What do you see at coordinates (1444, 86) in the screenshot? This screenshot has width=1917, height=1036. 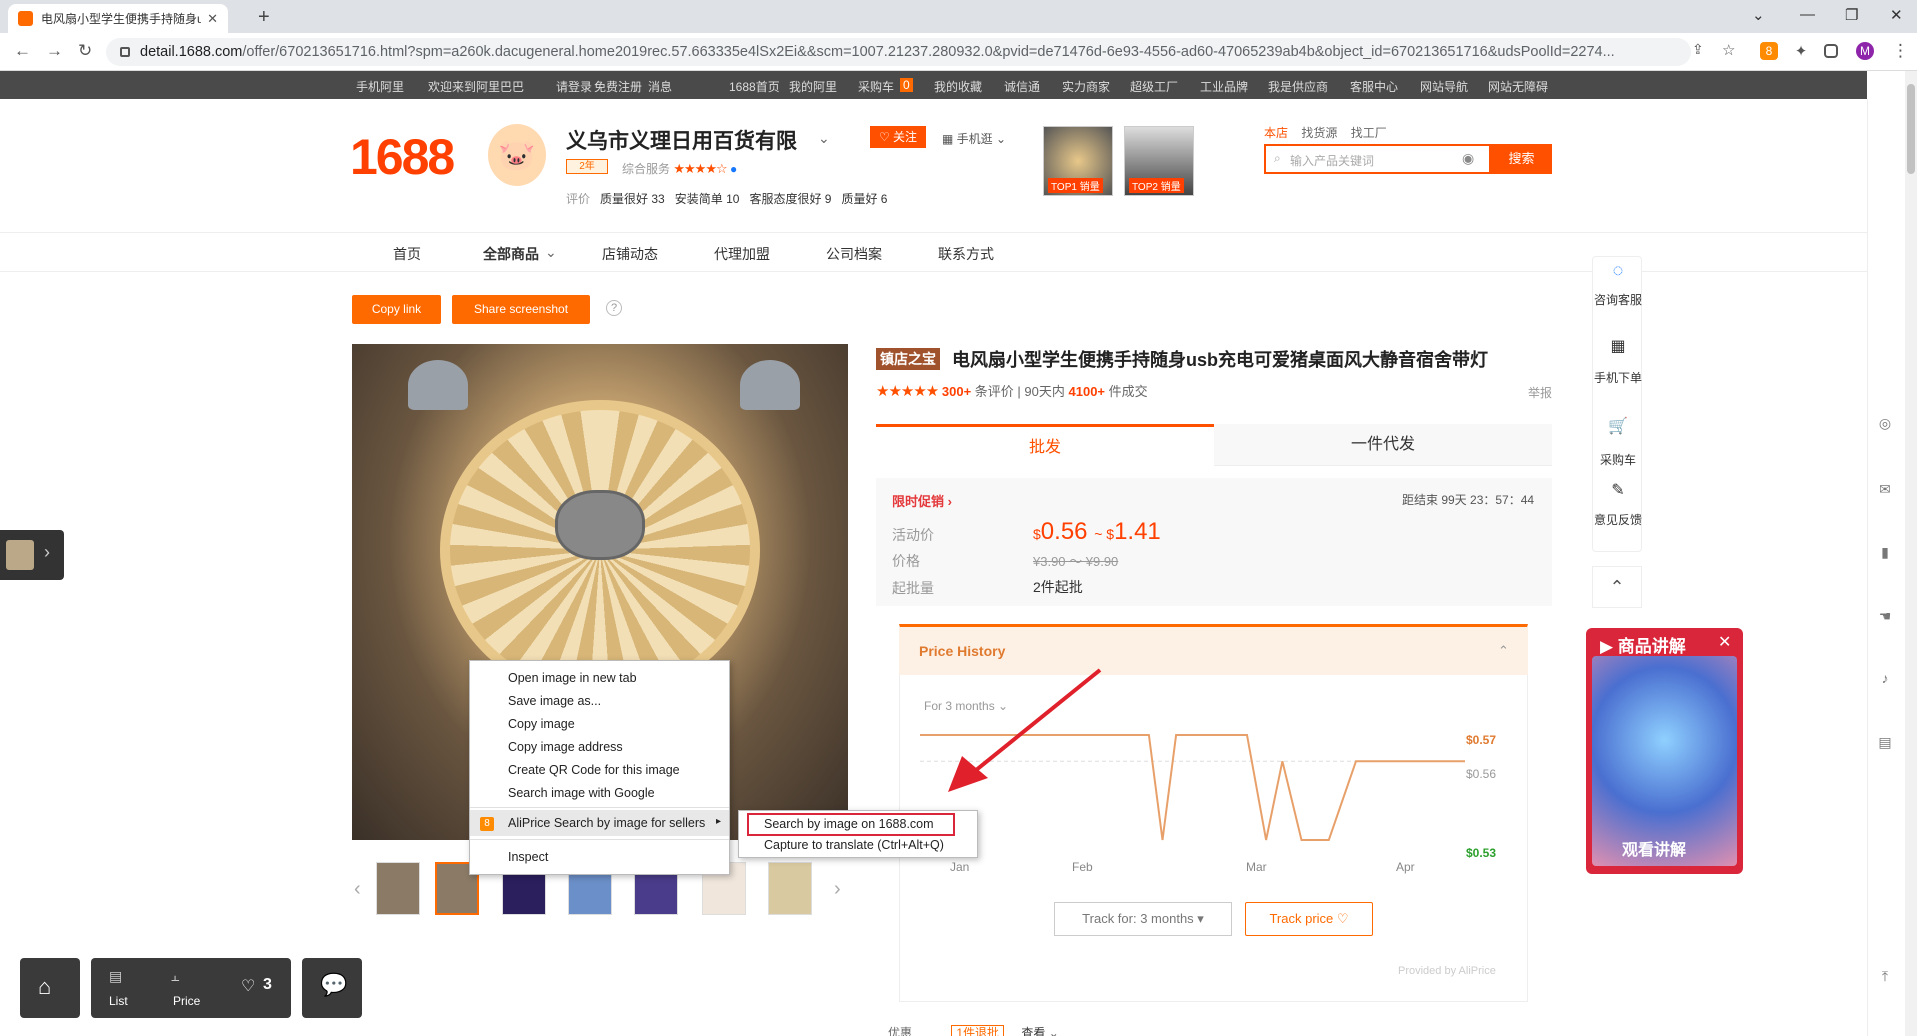 I see `topnav-site-nav: 网站导航` at bounding box center [1444, 86].